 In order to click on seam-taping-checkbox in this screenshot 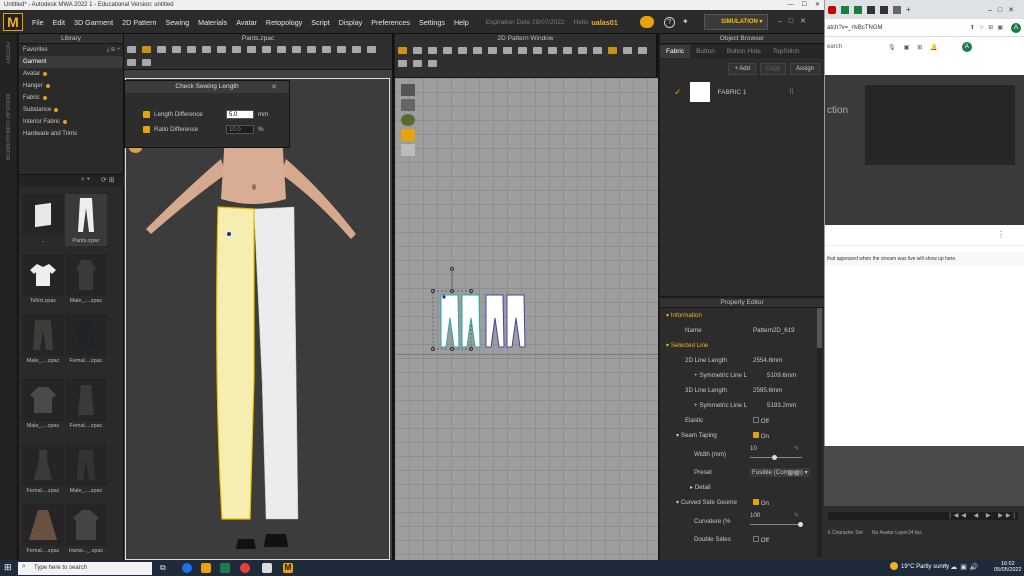, I will do `click(756, 434)`.